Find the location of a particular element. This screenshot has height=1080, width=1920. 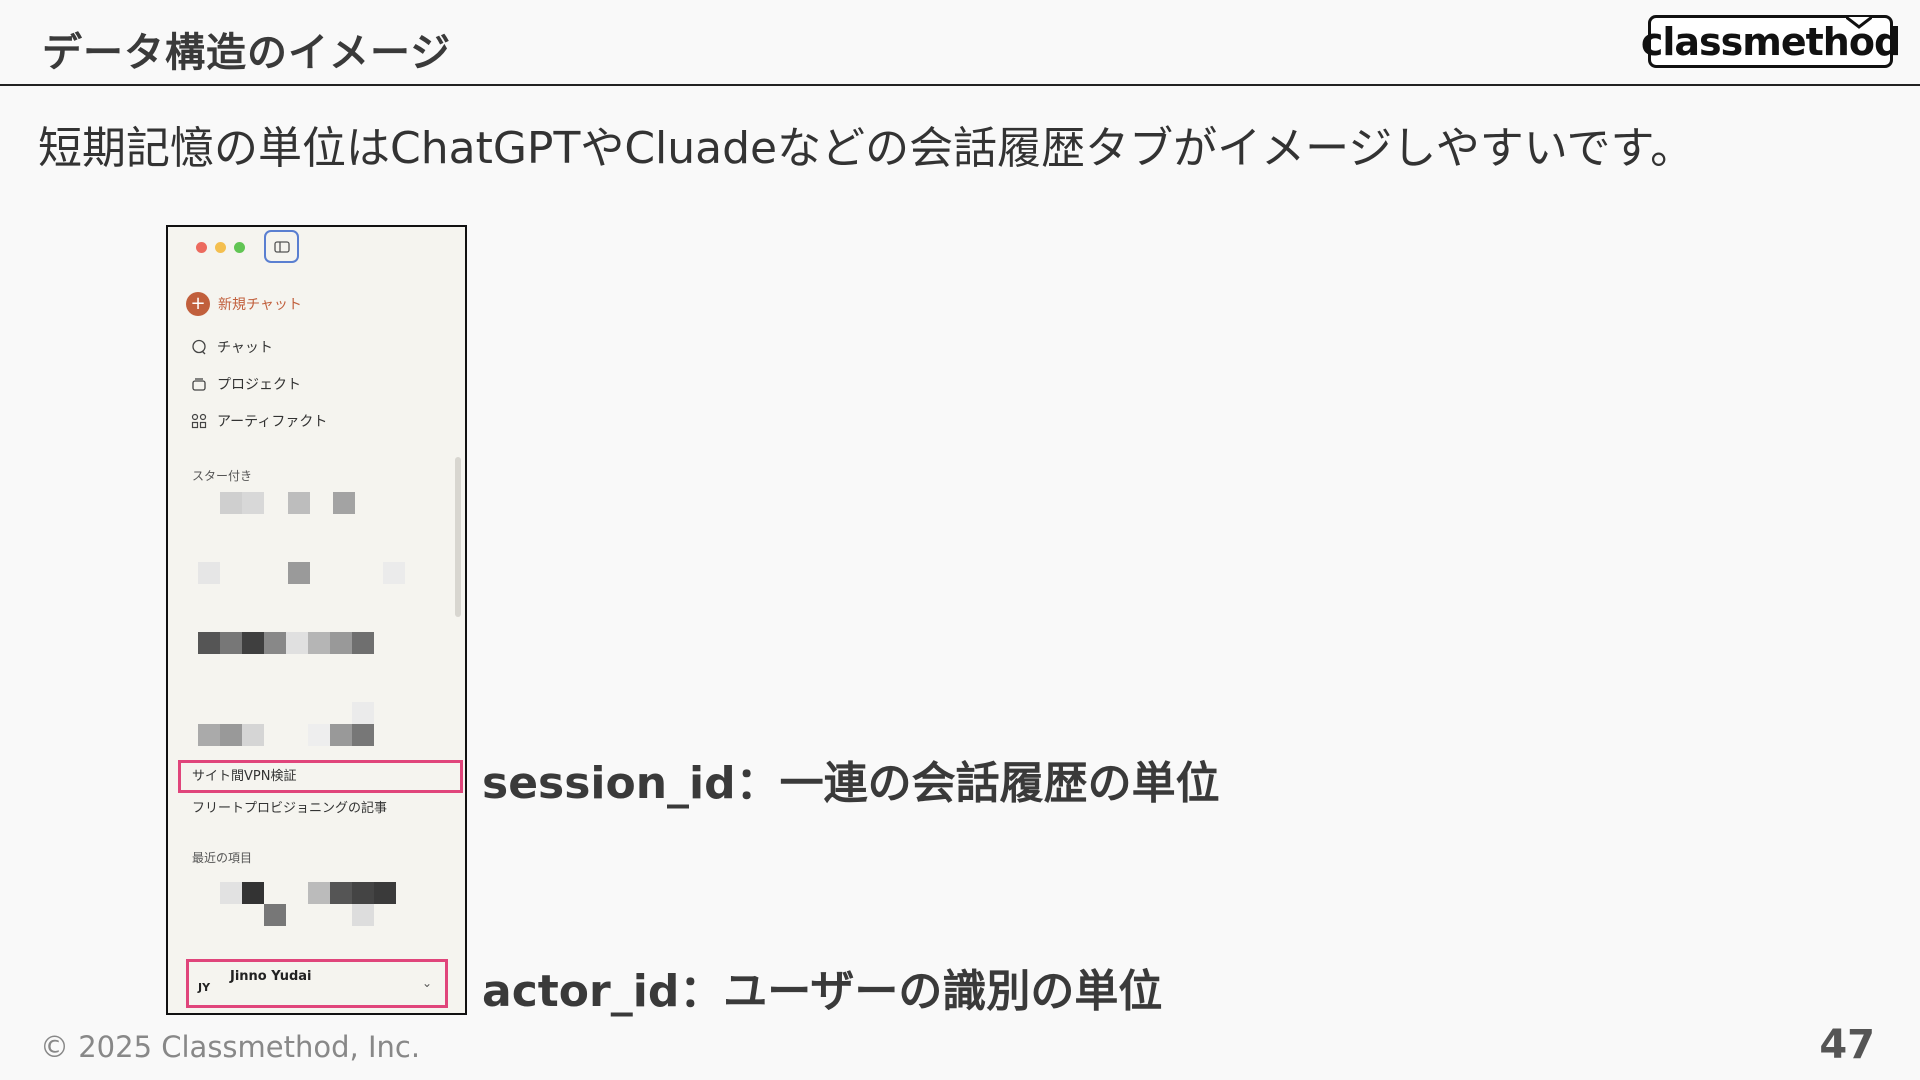

artifacts-grid-icon is located at coordinates (199, 421).